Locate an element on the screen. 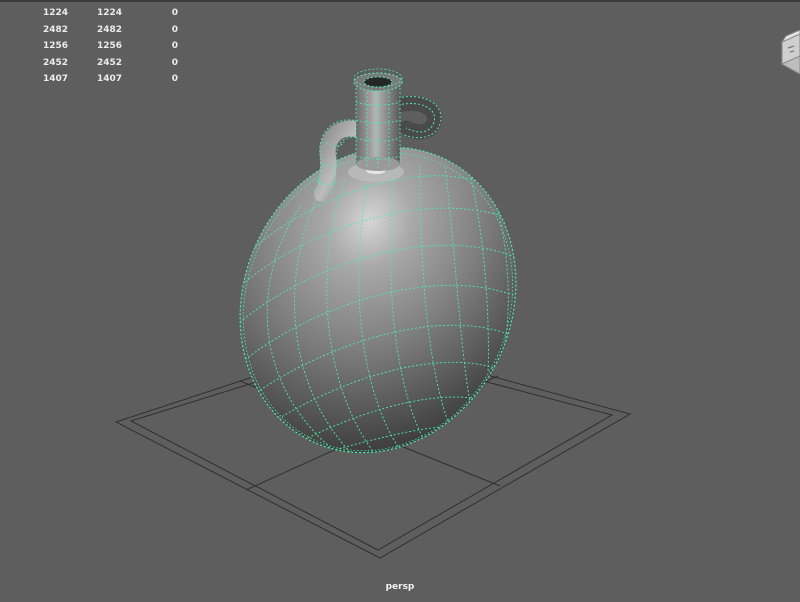 The height and width of the screenshot is (602, 800). camera-name-label: persp is located at coordinates (400, 587).